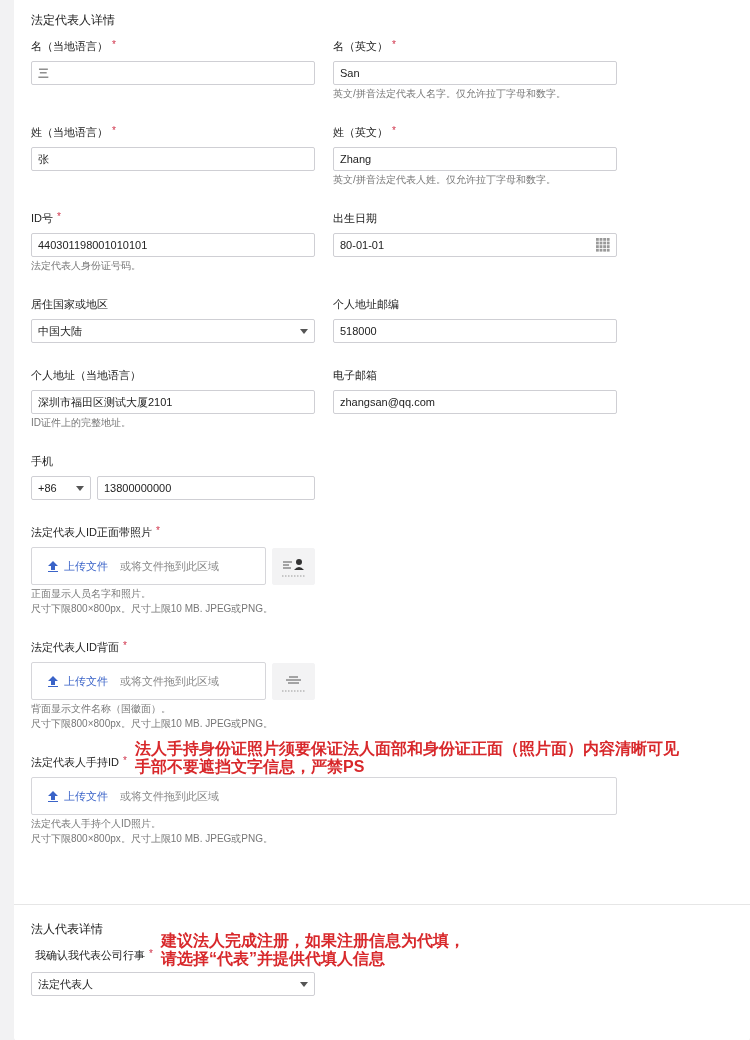 The height and width of the screenshot is (1040, 750). Describe the element at coordinates (42, 218) in the screenshot. I see `field-label: ID号` at that location.